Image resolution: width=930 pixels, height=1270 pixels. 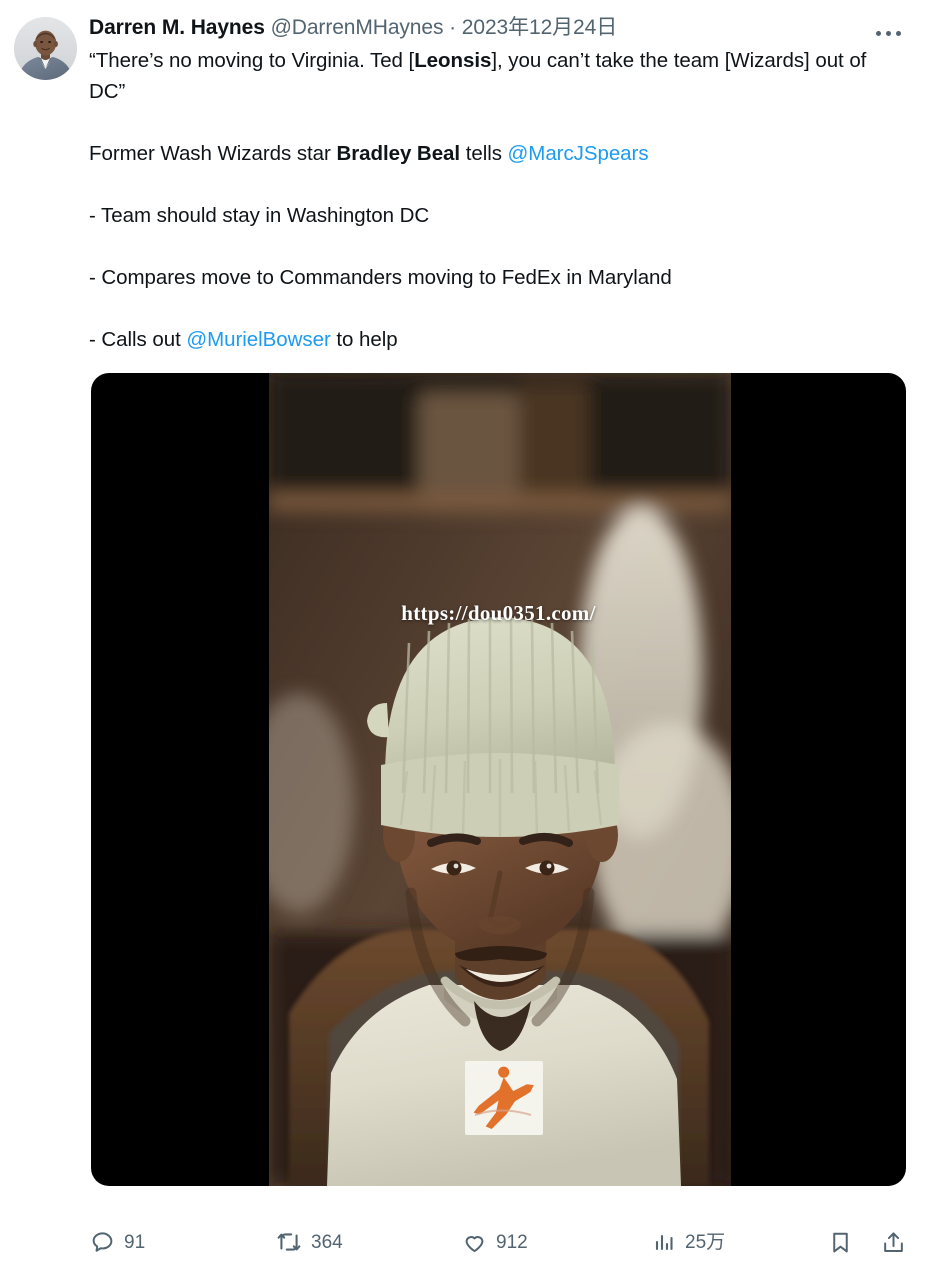 I want to click on post-date: 2023年12月24日, so click(x=539, y=27).